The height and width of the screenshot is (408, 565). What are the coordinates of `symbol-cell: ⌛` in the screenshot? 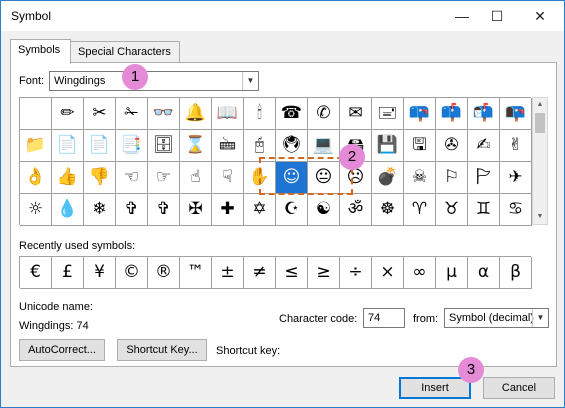 It's located at (196, 146).